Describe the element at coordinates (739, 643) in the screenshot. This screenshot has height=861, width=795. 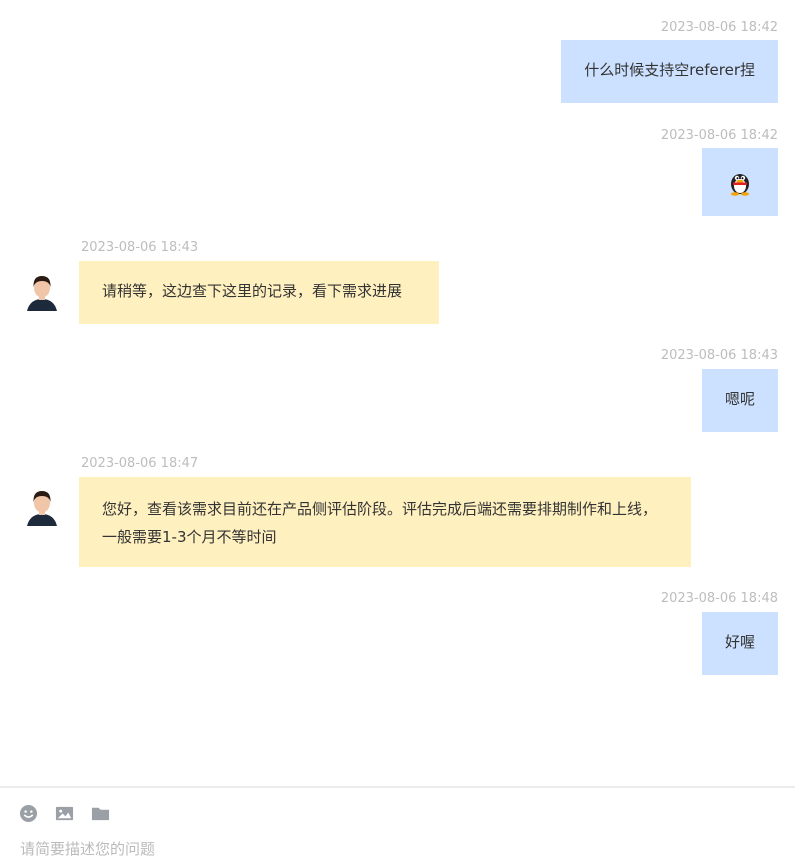
I see `message-bubble: 好喔` at that location.